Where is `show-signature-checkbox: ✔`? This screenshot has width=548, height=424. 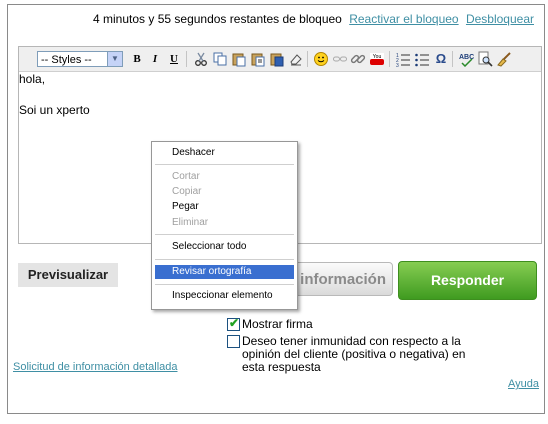
show-signature-checkbox: ✔ is located at coordinates (233, 323).